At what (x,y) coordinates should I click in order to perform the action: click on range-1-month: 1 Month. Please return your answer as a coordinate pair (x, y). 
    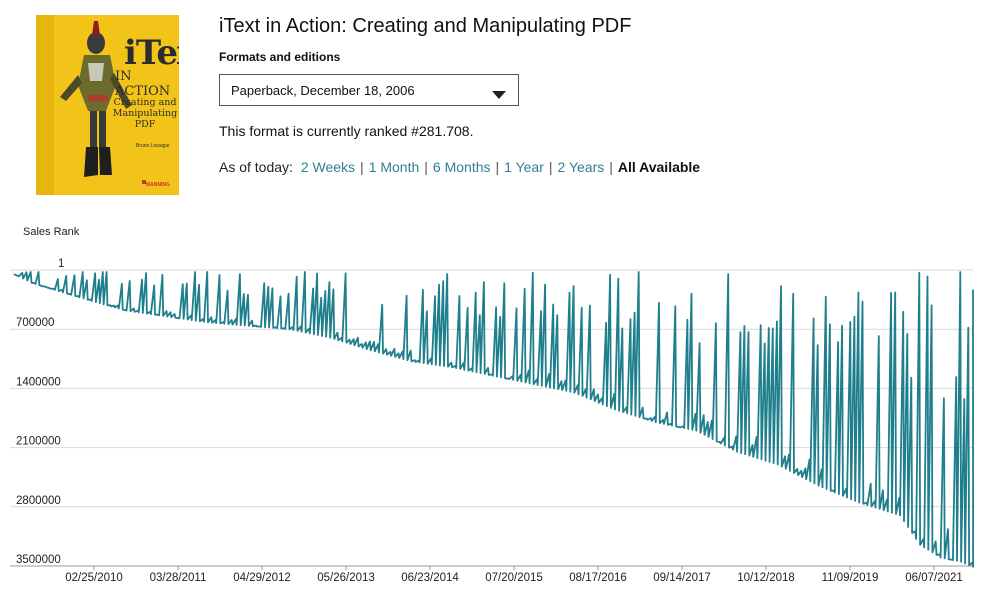
    Looking at the image, I should click on (394, 167).